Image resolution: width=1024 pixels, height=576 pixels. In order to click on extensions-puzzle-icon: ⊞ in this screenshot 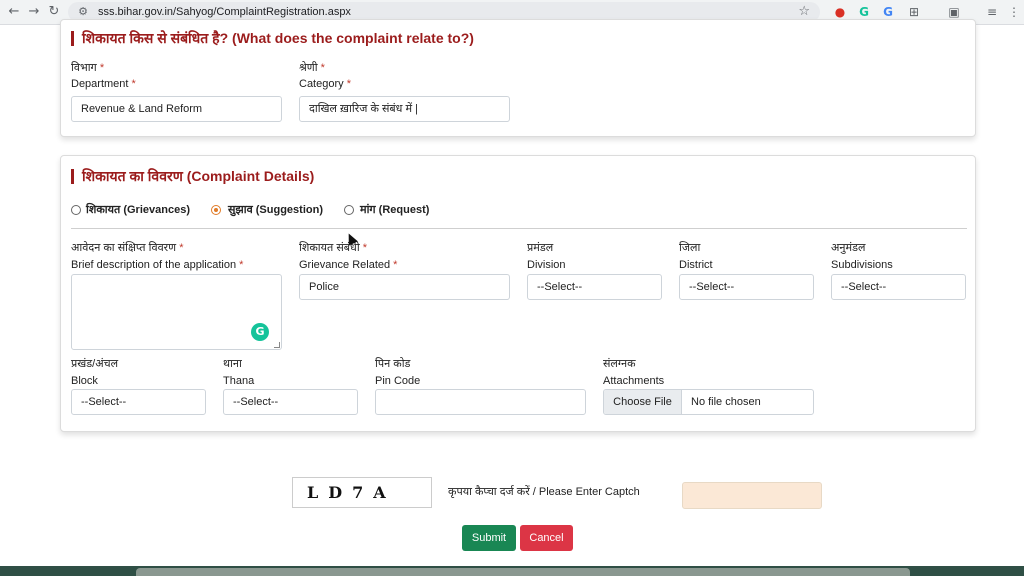, I will do `click(914, 12)`.